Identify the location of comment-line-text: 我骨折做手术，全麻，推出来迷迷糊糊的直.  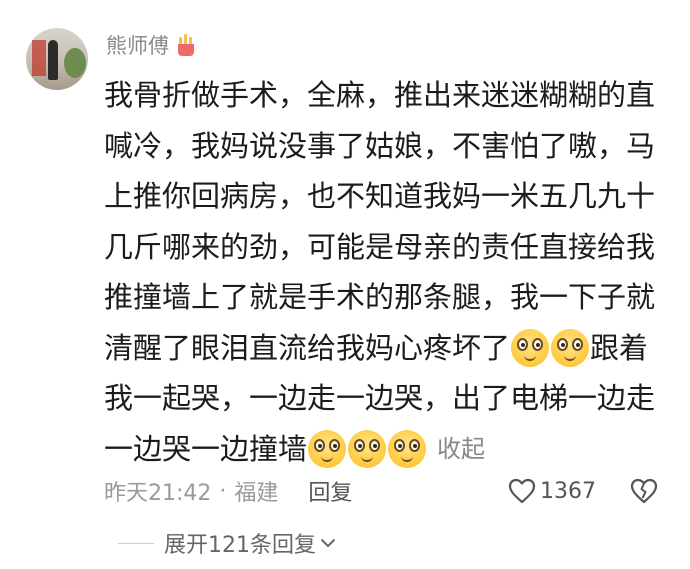
(380, 95).